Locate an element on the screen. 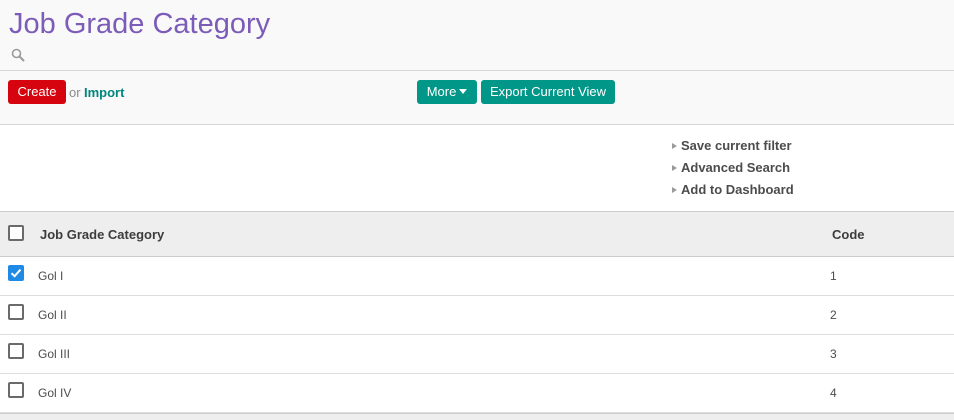 Image resolution: width=954 pixels, height=420 pixels. search-icon is located at coordinates (18, 55).